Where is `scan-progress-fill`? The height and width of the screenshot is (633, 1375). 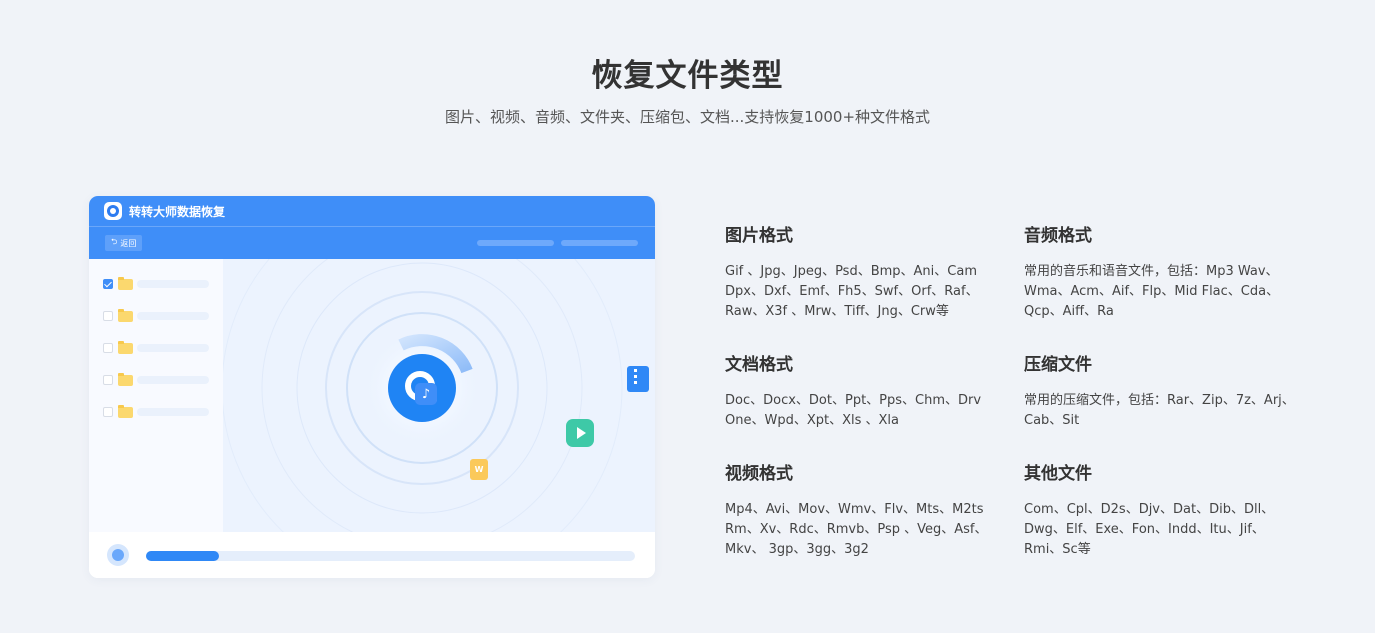
scan-progress-fill is located at coordinates (183, 556).